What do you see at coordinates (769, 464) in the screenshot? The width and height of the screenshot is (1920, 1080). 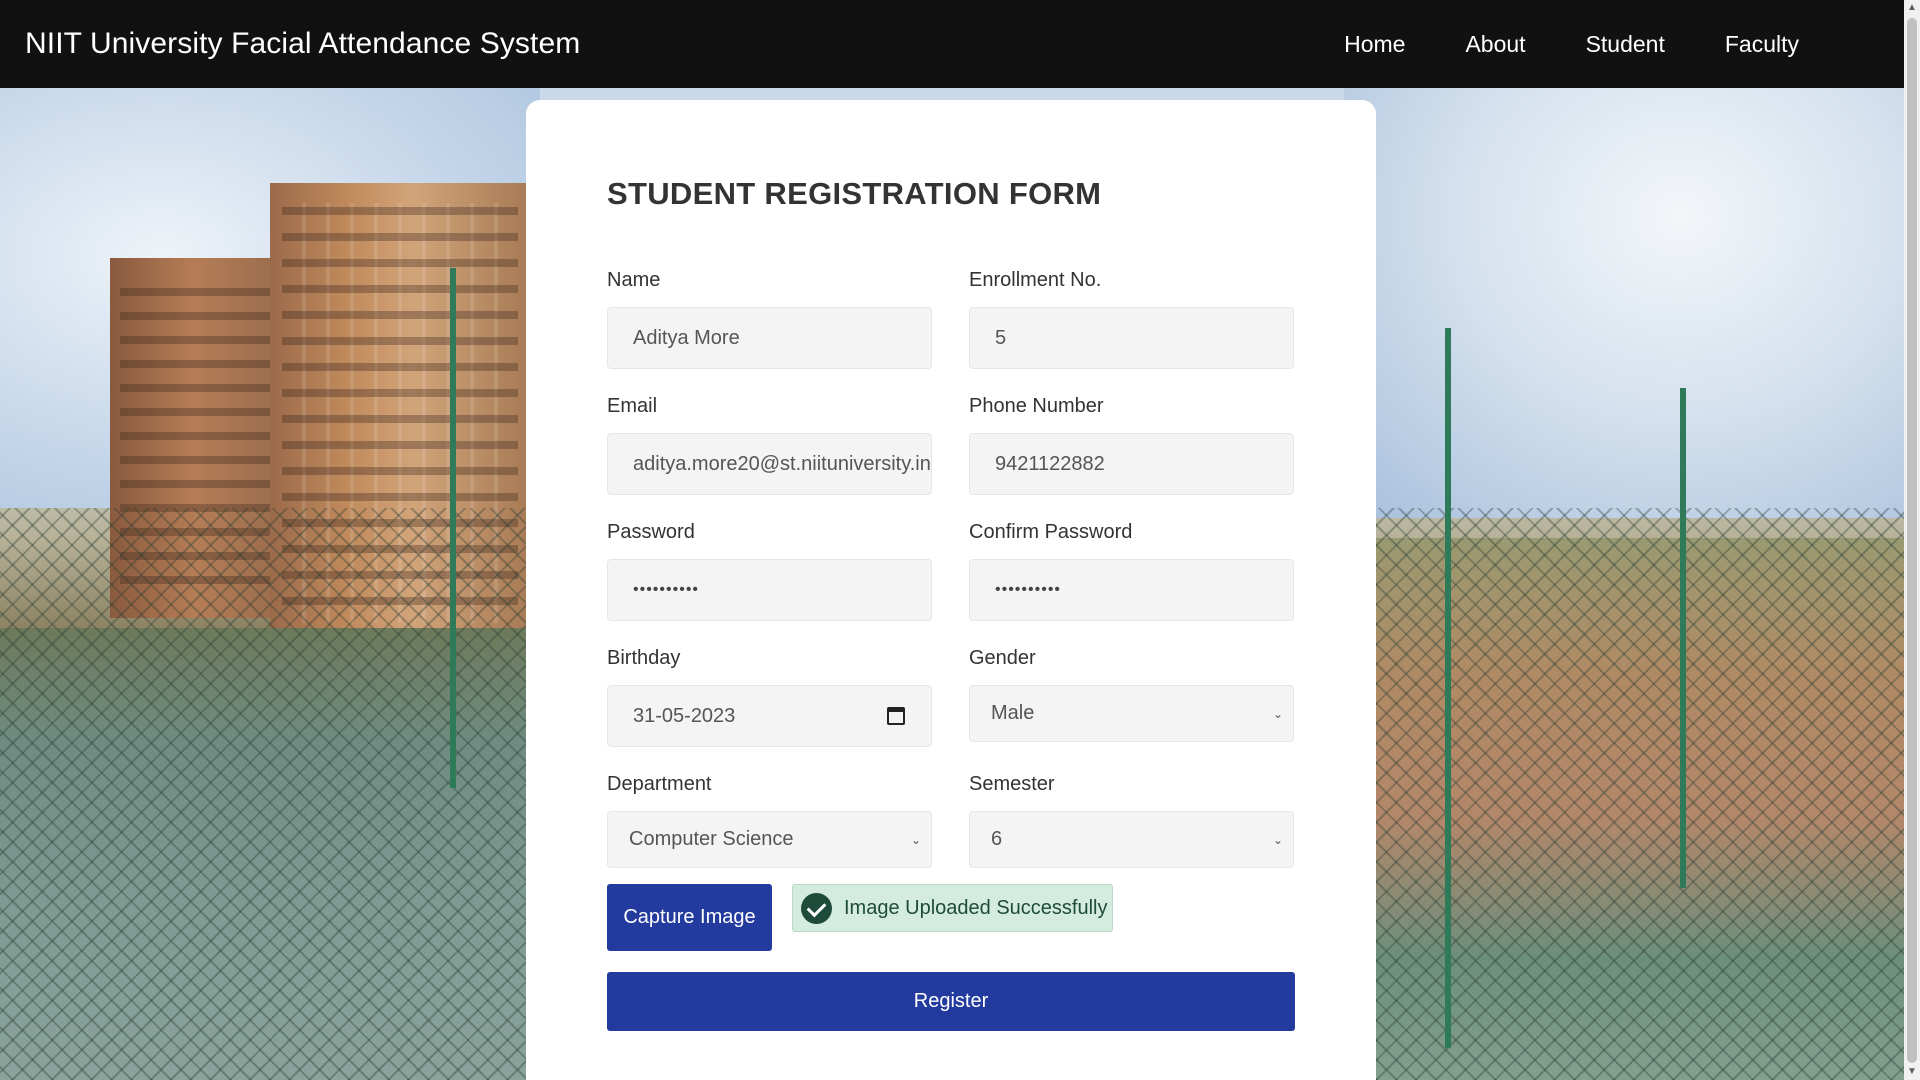 I see `email-input: aditya.more20@st.niituniversity.in` at bounding box center [769, 464].